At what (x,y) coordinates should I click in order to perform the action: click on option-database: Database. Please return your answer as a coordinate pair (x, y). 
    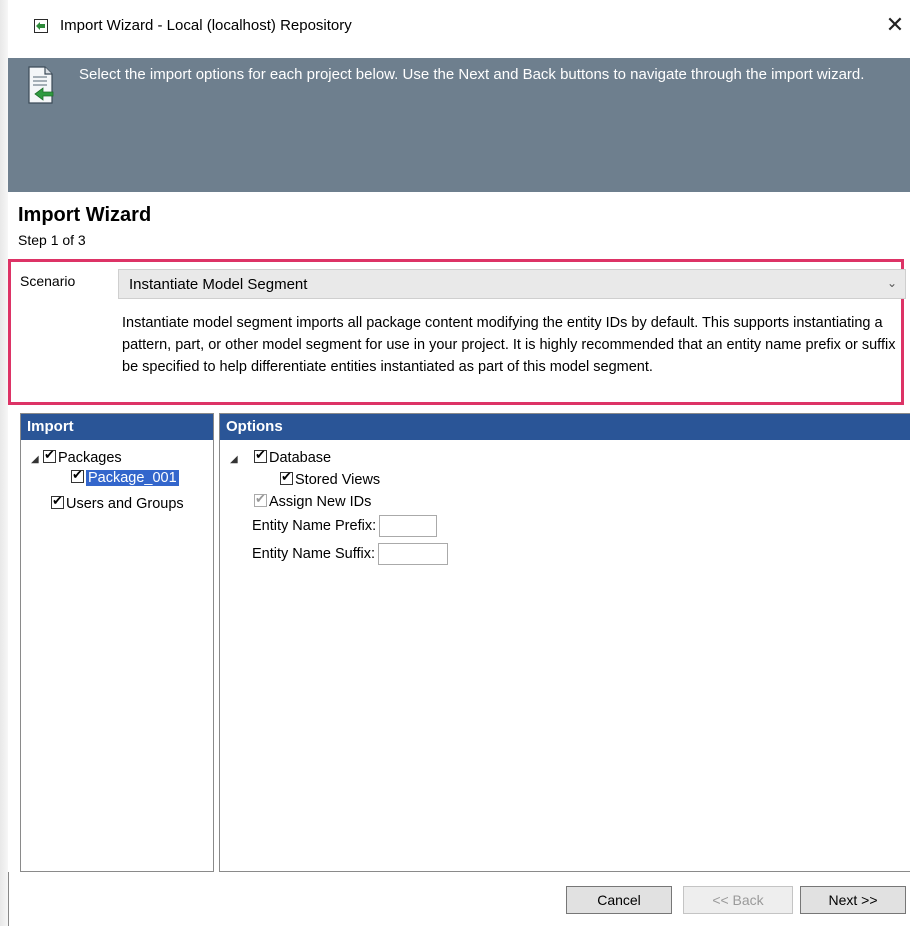
    Looking at the image, I should click on (293, 456).